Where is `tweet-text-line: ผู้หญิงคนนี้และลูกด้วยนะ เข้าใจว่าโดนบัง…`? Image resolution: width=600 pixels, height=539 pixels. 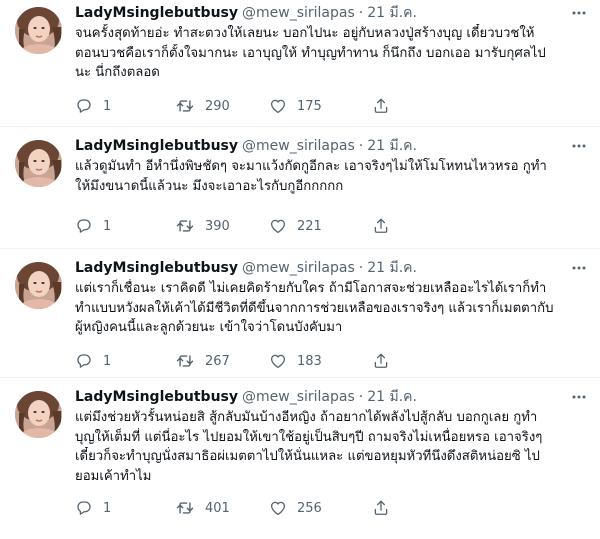 tweet-text-line: ผู้หญิงคนนี้และลูกด้วยนะ เข้าใจว่าโดนบัง… is located at coordinates (209, 327).